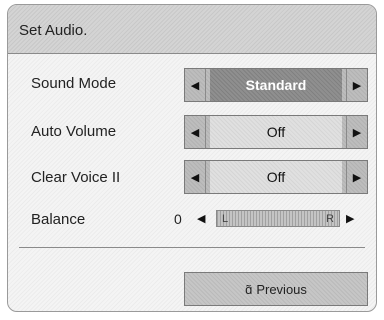 This screenshot has height=320, width=384. I want to click on clear-voice-left-arrow-icon: ◀, so click(195, 177).